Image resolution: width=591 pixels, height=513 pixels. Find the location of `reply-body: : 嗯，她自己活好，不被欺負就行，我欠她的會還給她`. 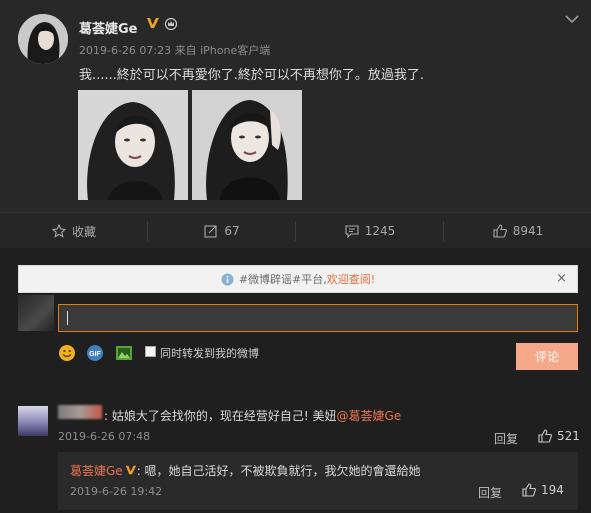

reply-body: : 嗯，她自己活好，不被欺負就行，我欠她的會還給她 is located at coordinates (278, 471).